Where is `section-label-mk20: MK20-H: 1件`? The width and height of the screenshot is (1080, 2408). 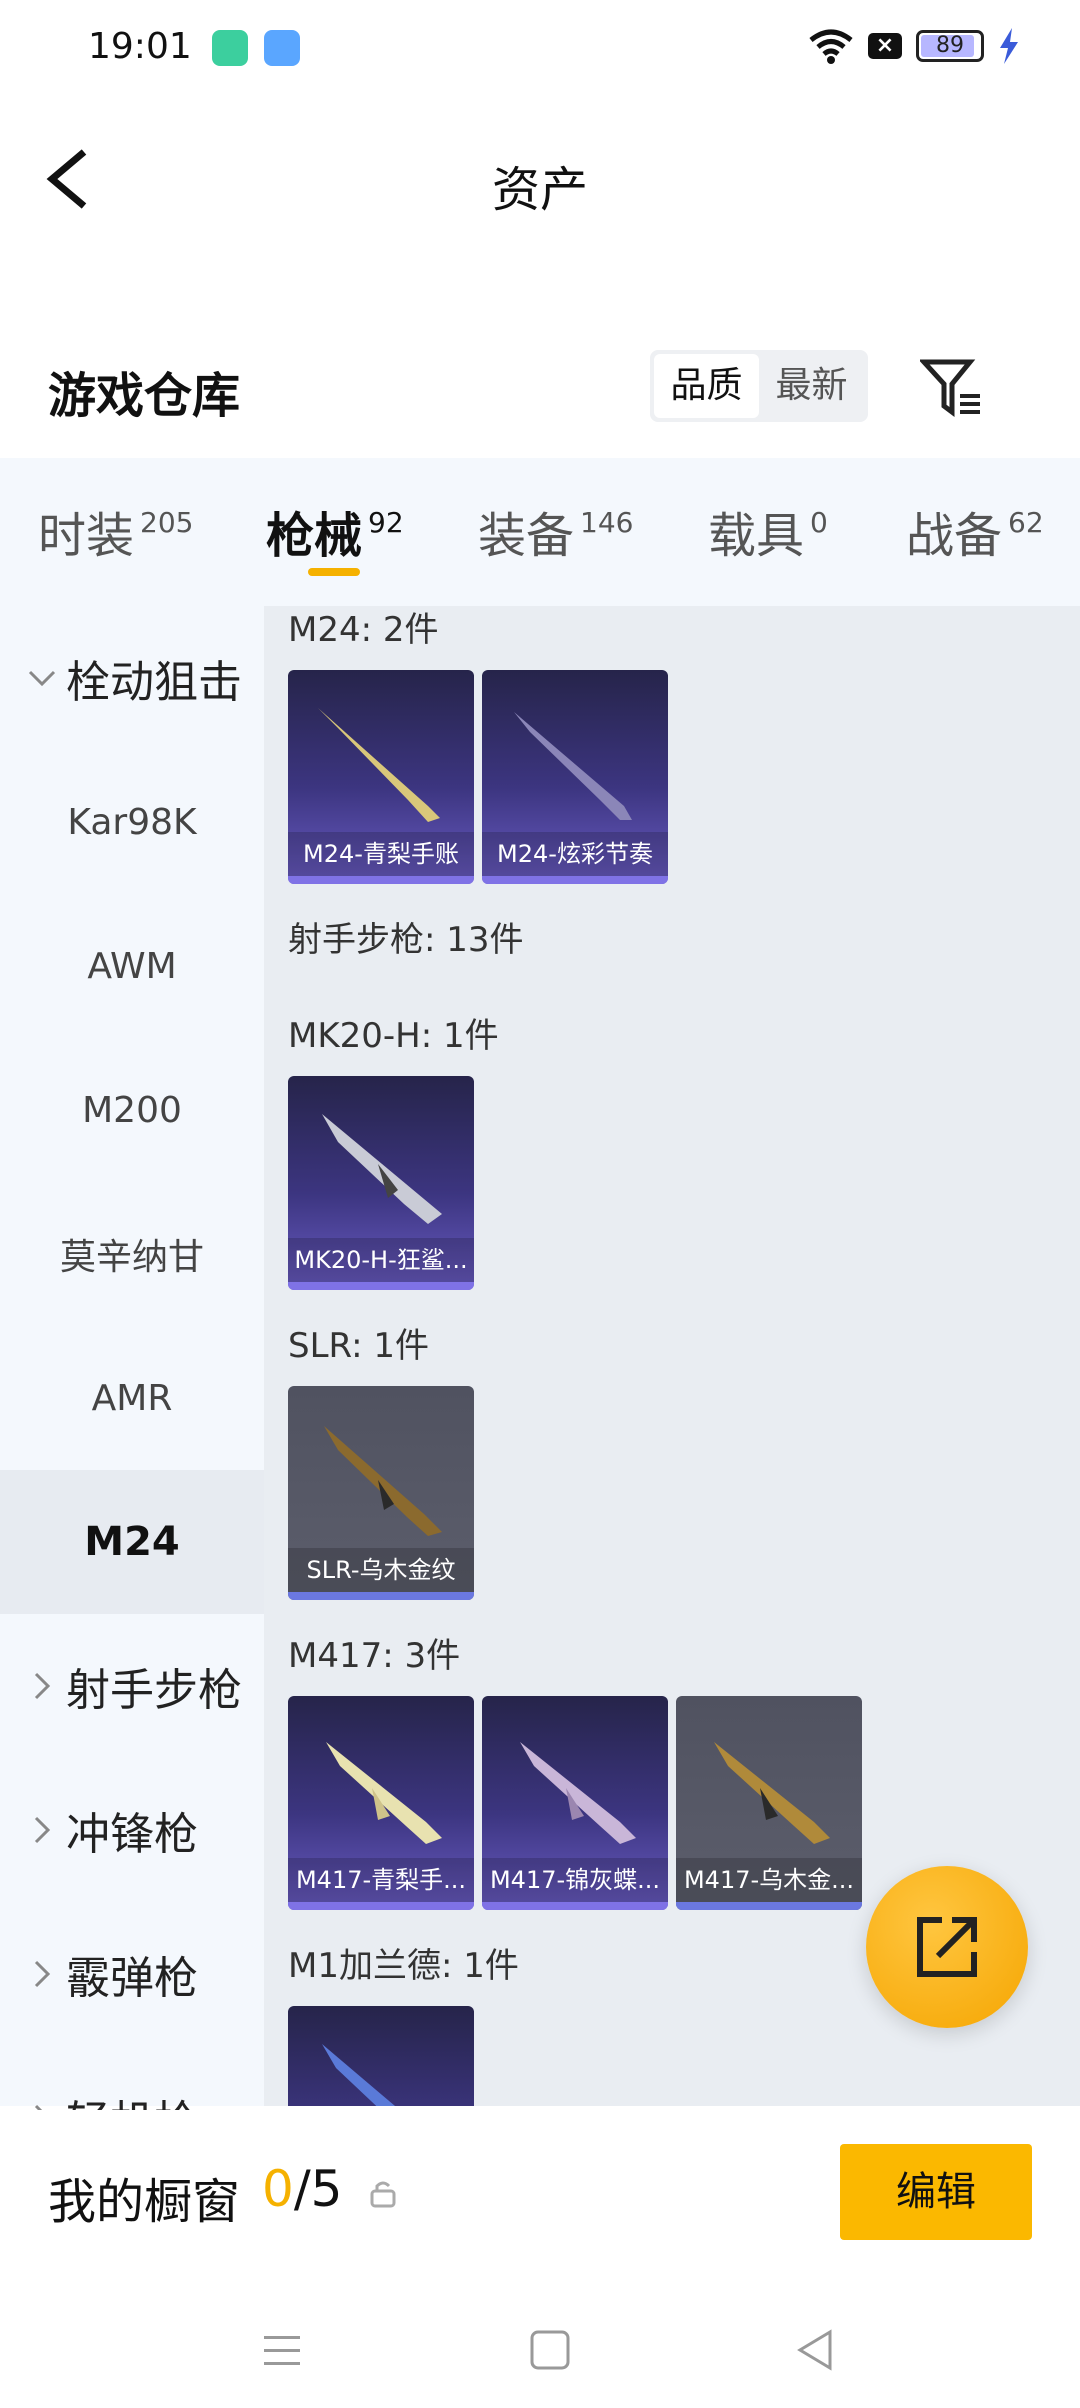 section-label-mk20: MK20-H: 1件 is located at coordinates (393, 1036).